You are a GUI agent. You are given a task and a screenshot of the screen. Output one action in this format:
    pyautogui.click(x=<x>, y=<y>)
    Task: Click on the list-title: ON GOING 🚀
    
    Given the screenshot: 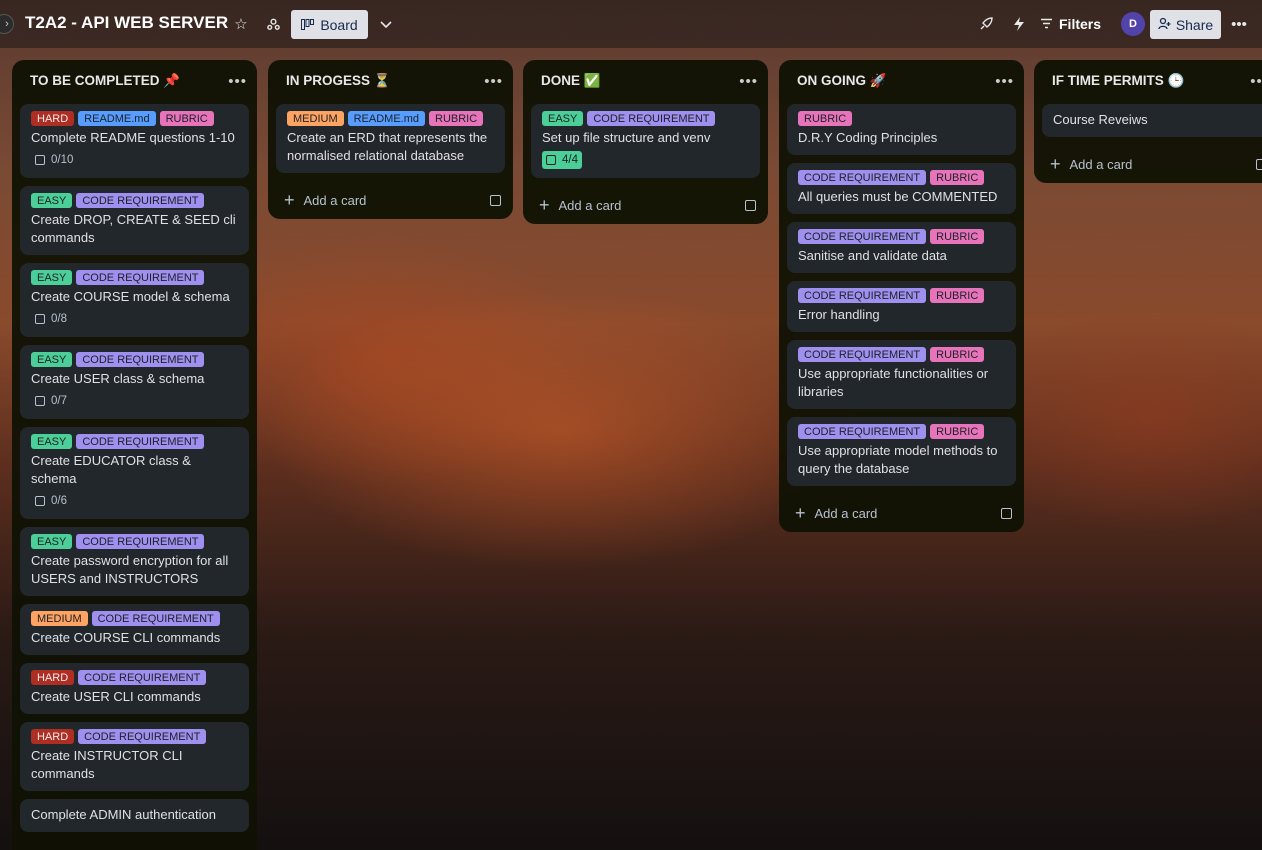 What is the action you would take?
    pyautogui.click(x=842, y=81)
    